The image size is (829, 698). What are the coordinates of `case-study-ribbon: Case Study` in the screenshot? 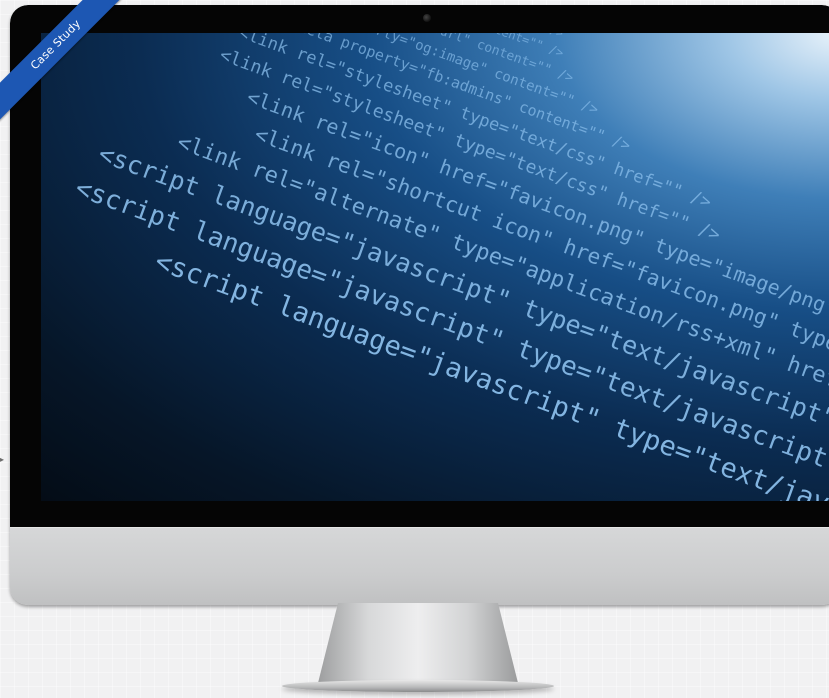 It's located at (70, 70).